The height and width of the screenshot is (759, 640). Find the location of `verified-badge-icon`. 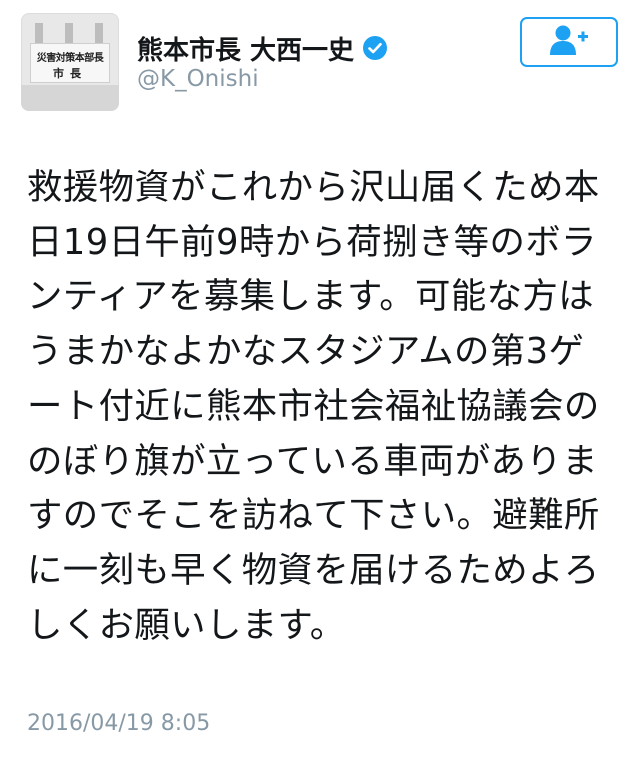

verified-badge-icon is located at coordinates (375, 48).